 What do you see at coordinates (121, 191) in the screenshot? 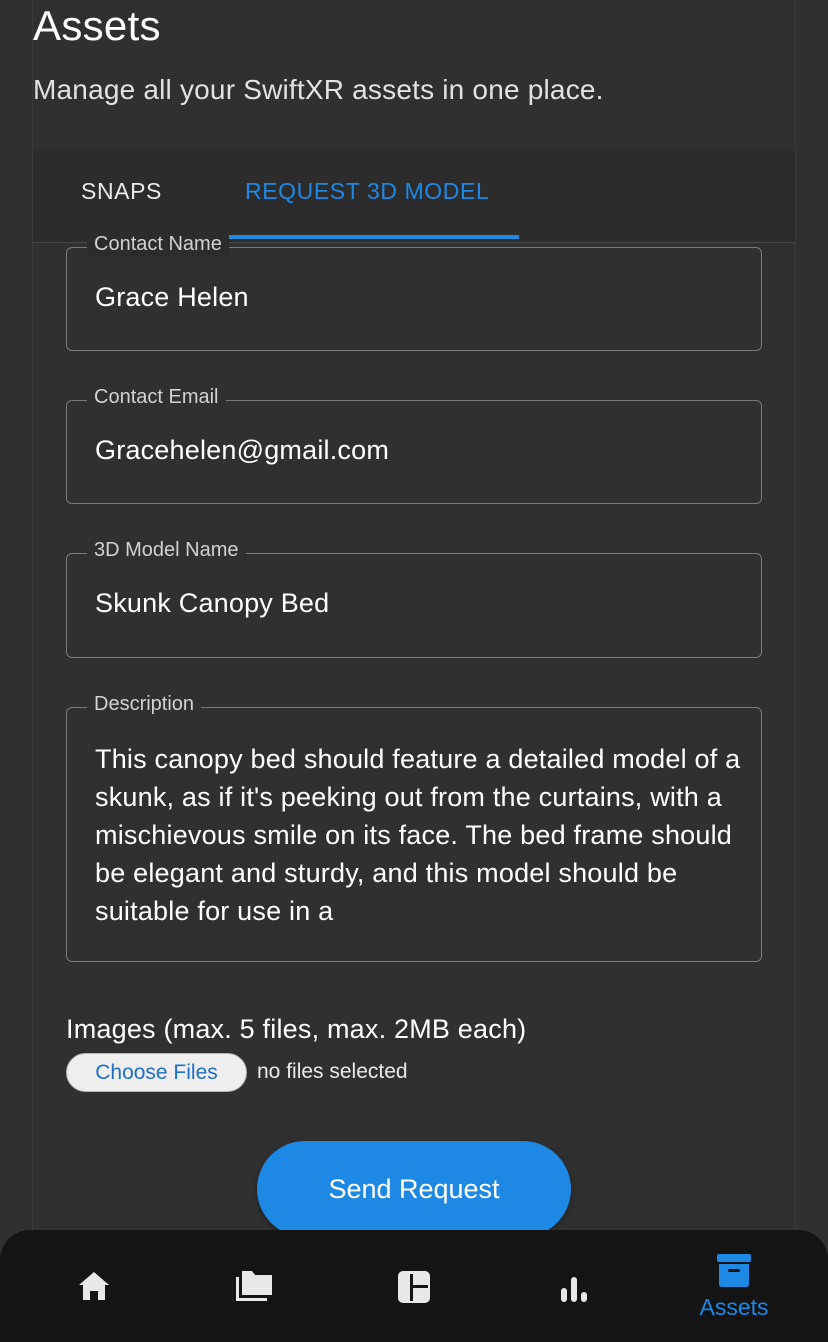
I see `tab-snaps: SNAPS` at bounding box center [121, 191].